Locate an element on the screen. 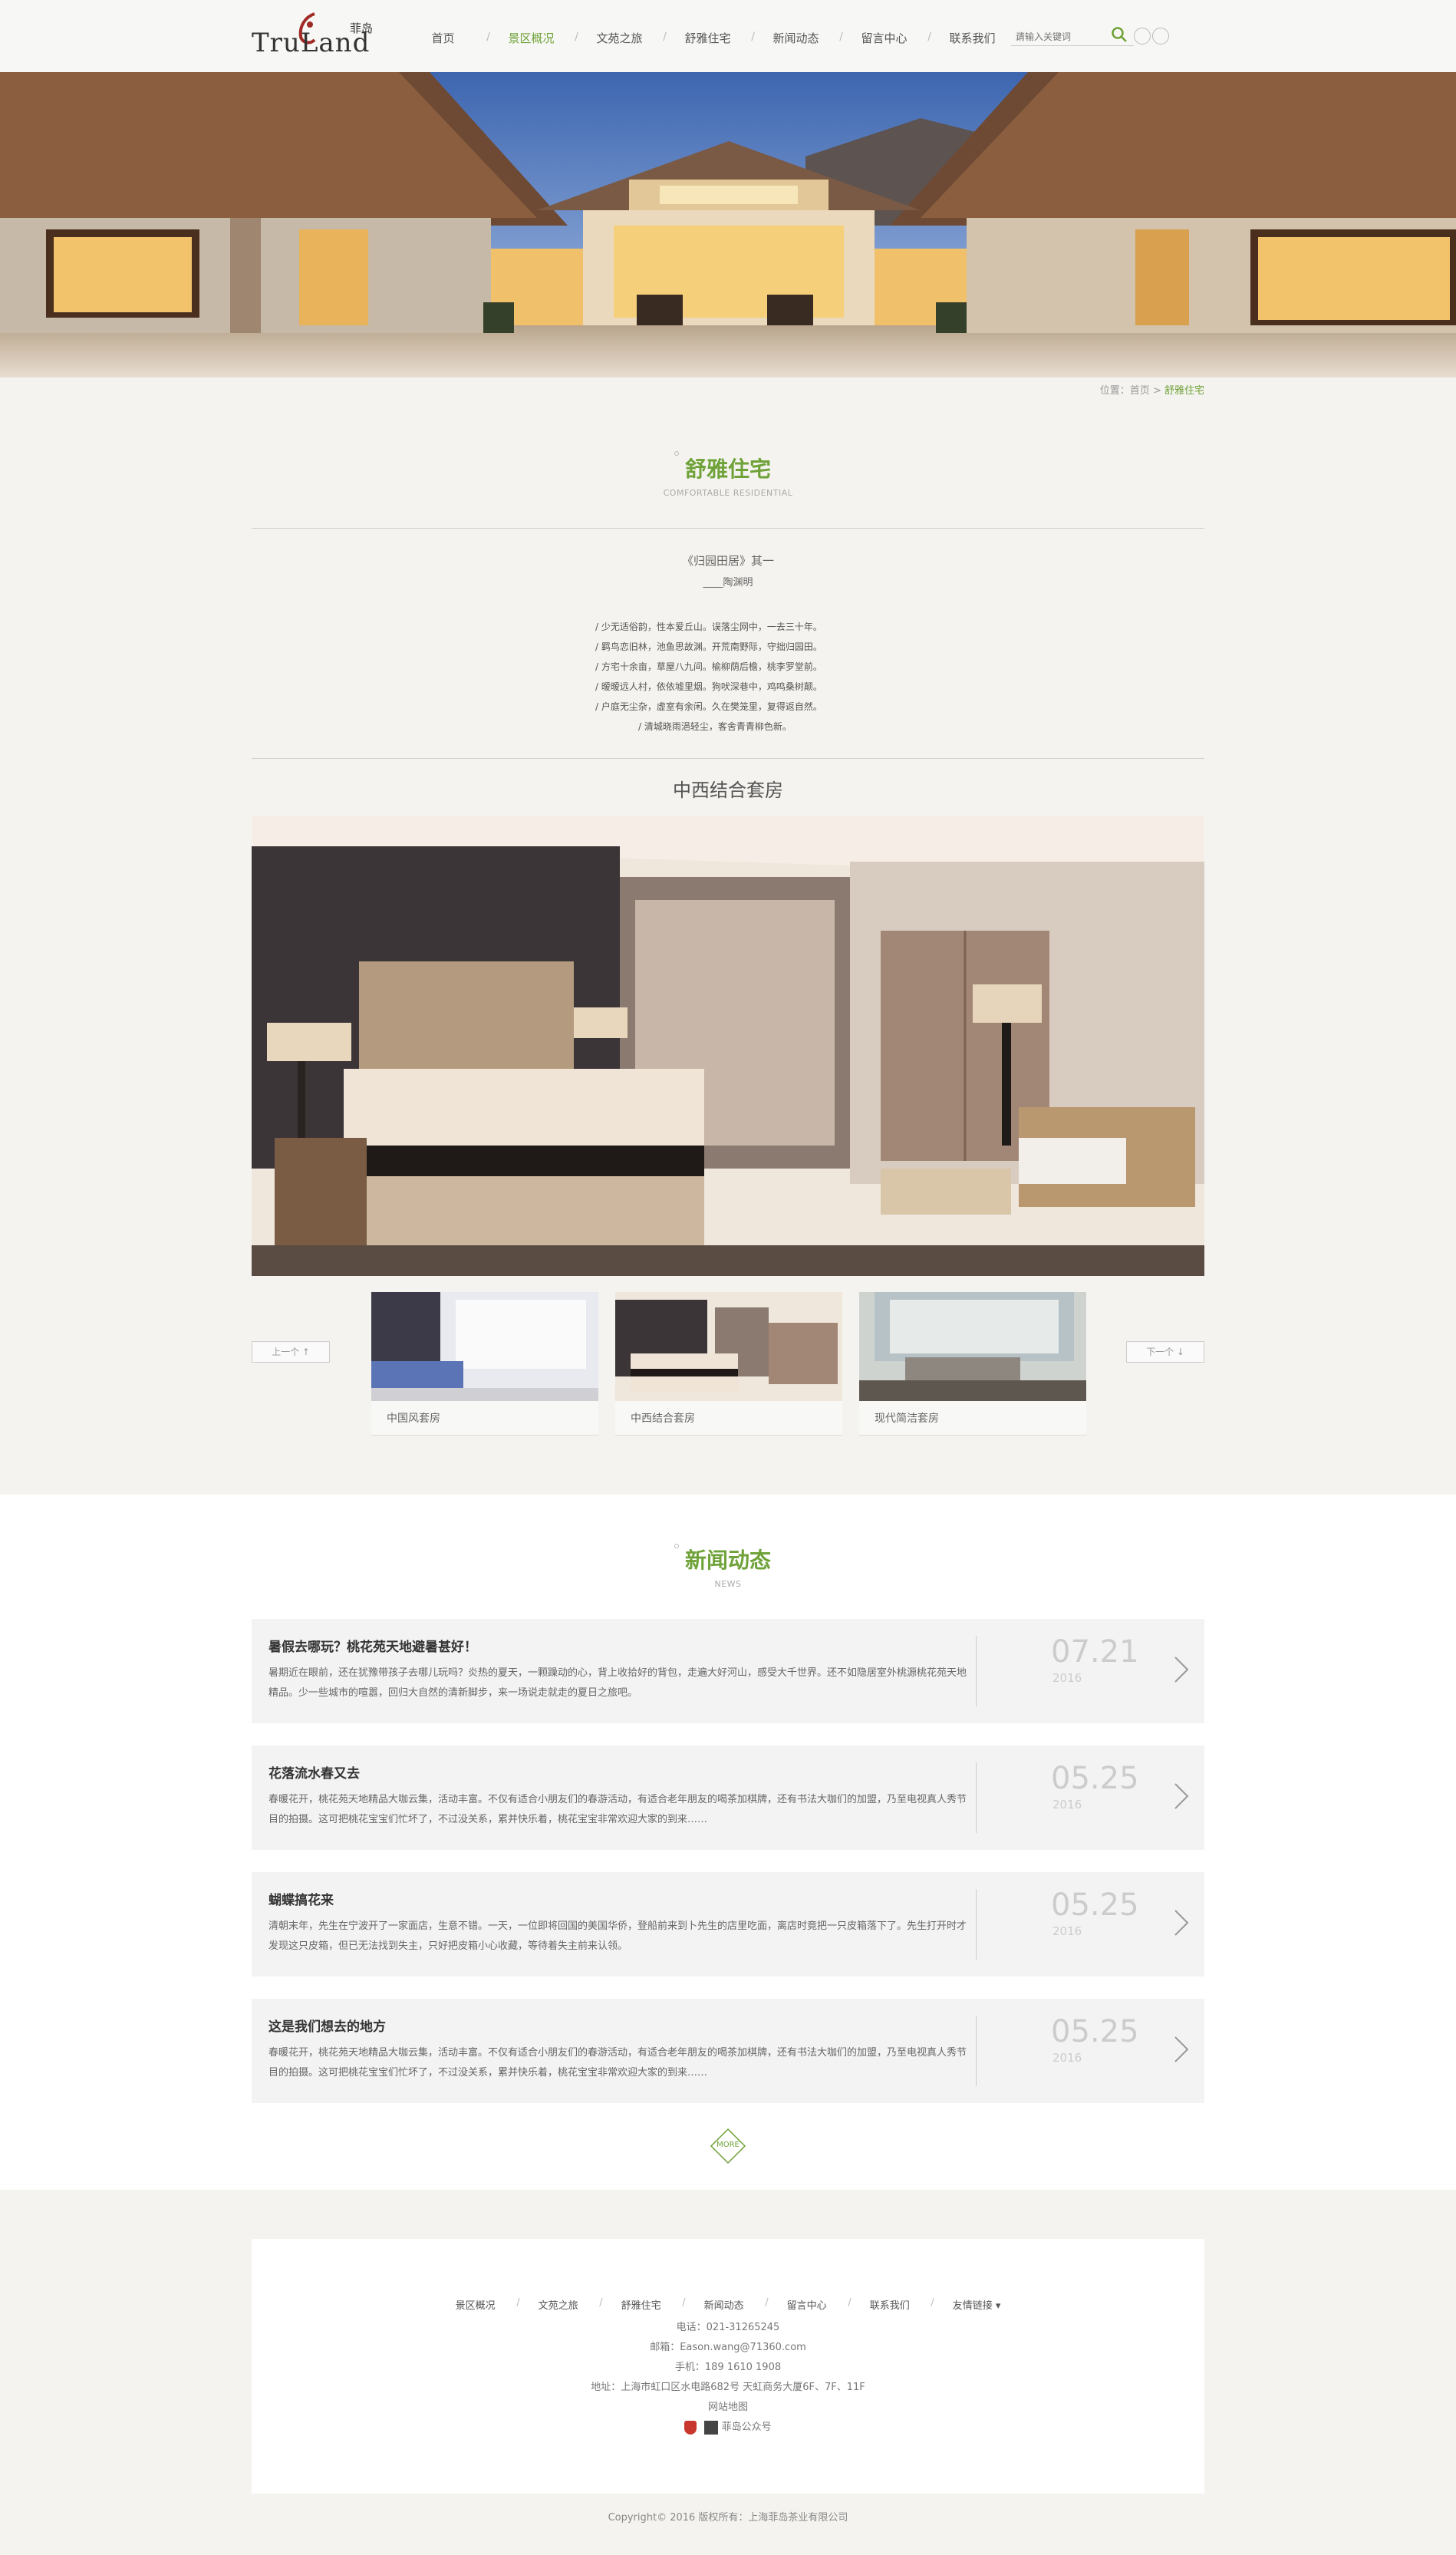 Image resolution: width=1456 pixels, height=2555 pixels. hero-house-illustration is located at coordinates (728, 224).